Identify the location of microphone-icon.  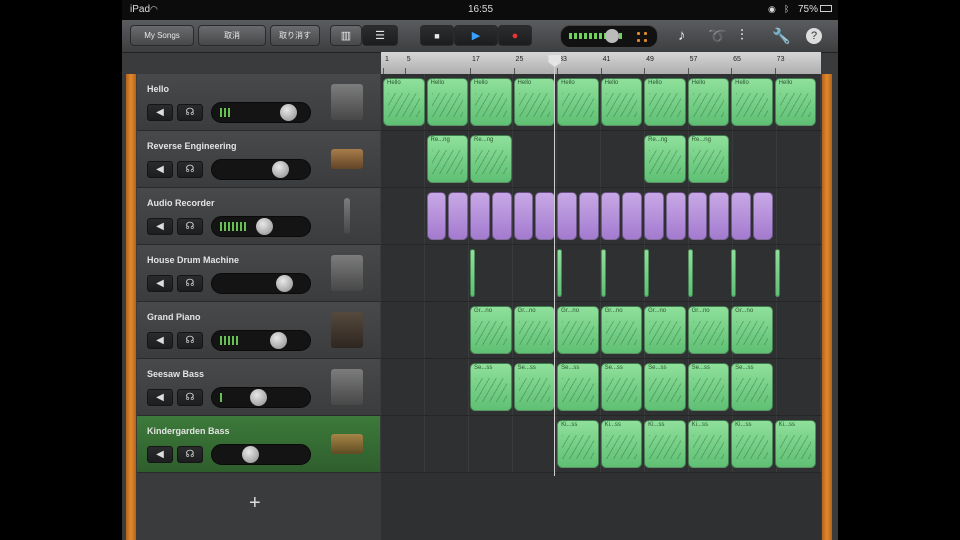
(347, 216).